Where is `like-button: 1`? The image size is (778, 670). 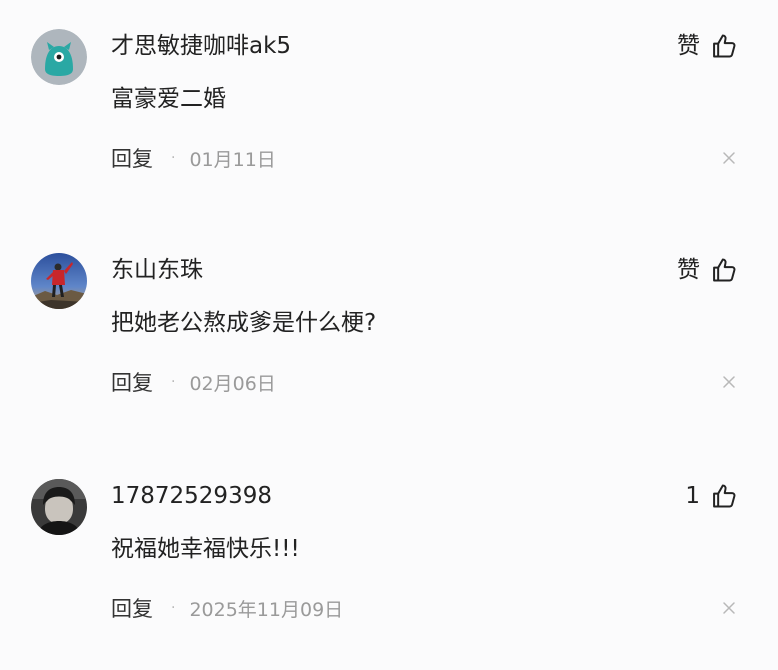 like-button: 1 is located at coordinates (711, 496).